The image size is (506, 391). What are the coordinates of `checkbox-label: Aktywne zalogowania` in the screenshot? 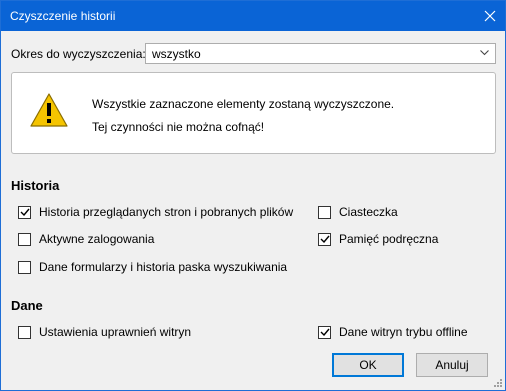 It's located at (97, 239).